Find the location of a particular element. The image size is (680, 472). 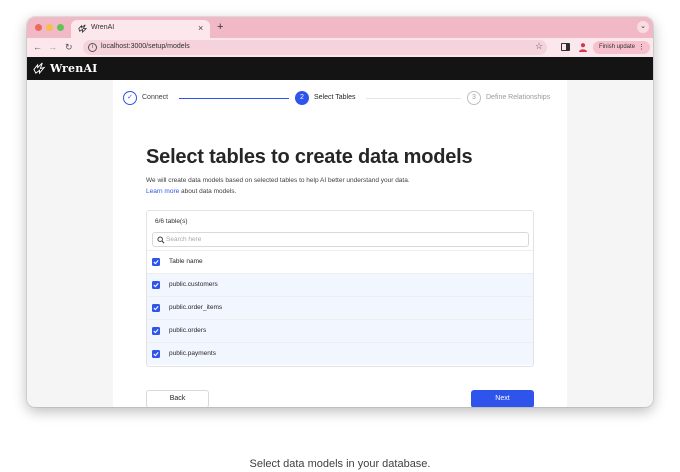

step-connect-label: Connect is located at coordinates (155, 97).